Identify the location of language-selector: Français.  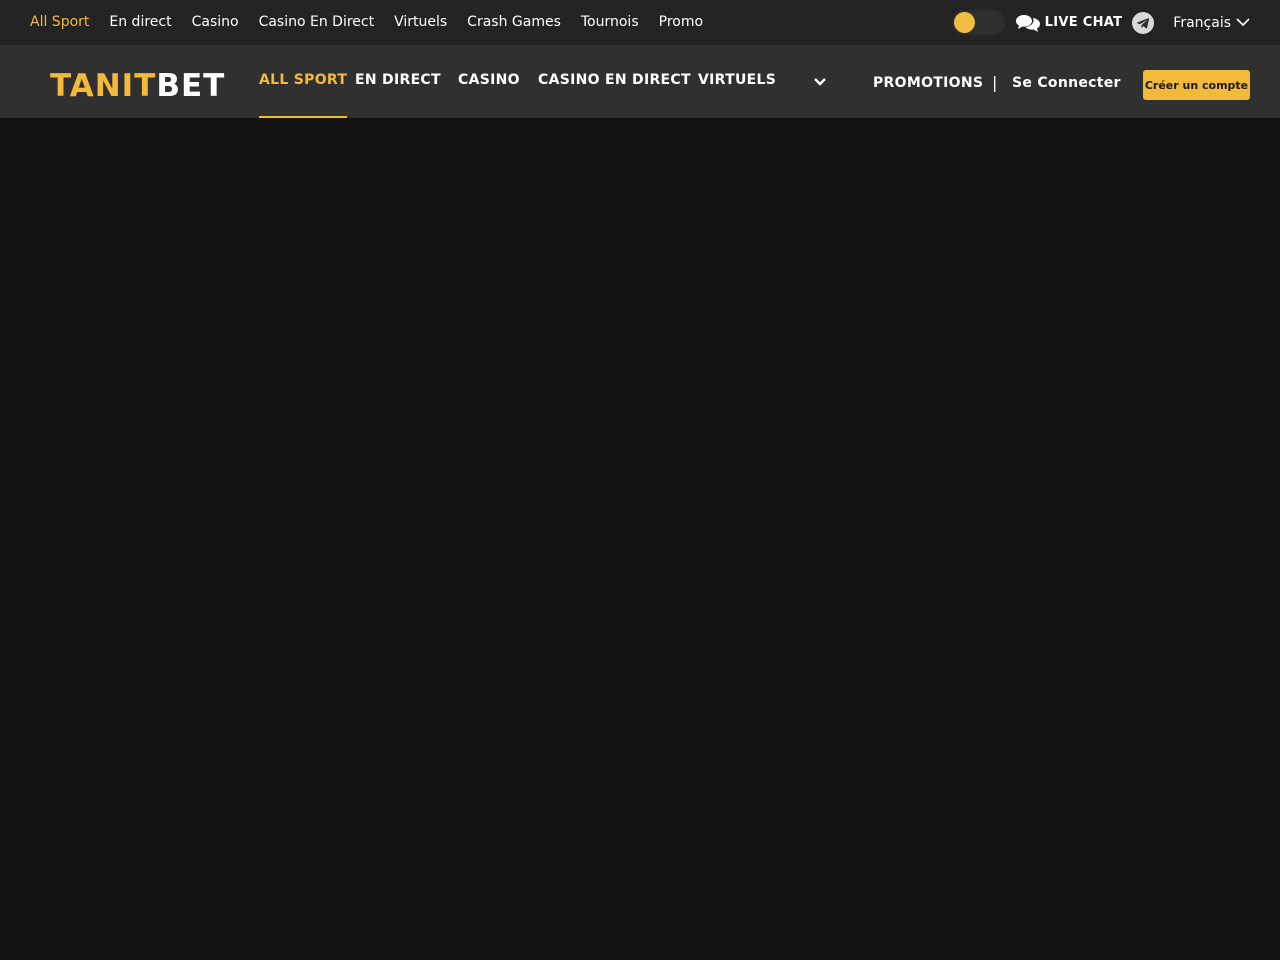
(1211, 23).